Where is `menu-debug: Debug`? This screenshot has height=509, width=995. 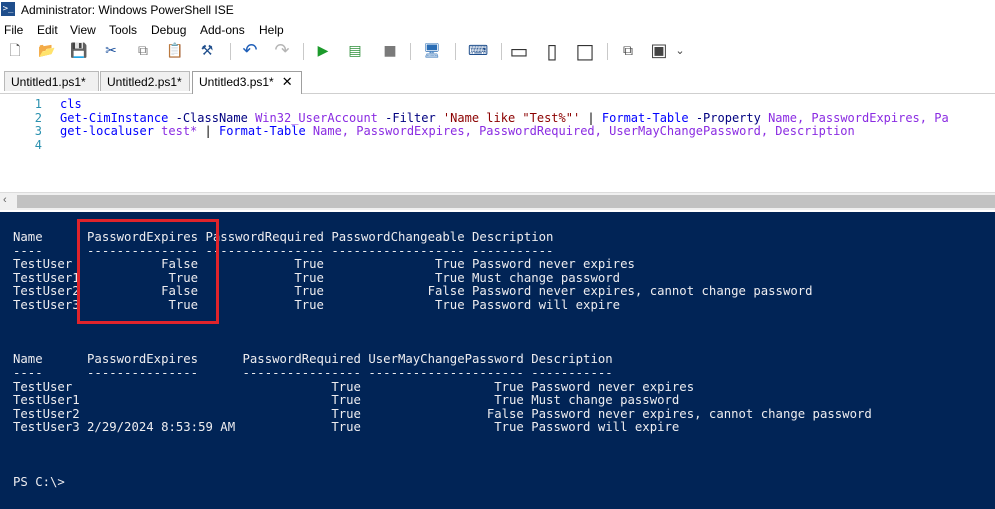 menu-debug: Debug is located at coordinates (168, 30).